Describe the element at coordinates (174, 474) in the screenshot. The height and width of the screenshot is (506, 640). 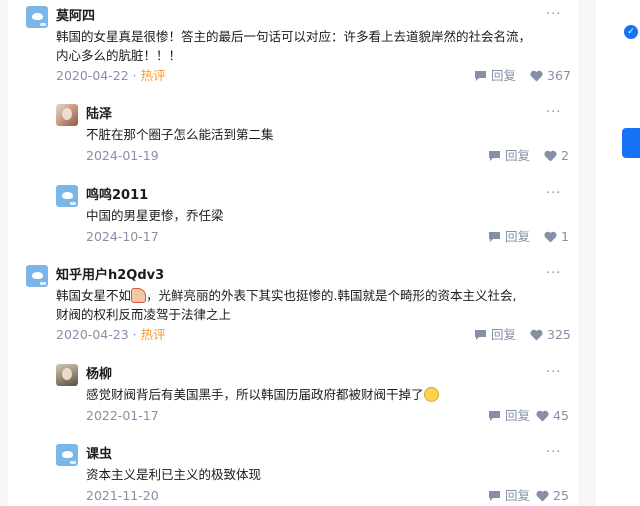
I see `comment-content: 资本主义是利已主义的极致体现` at that location.